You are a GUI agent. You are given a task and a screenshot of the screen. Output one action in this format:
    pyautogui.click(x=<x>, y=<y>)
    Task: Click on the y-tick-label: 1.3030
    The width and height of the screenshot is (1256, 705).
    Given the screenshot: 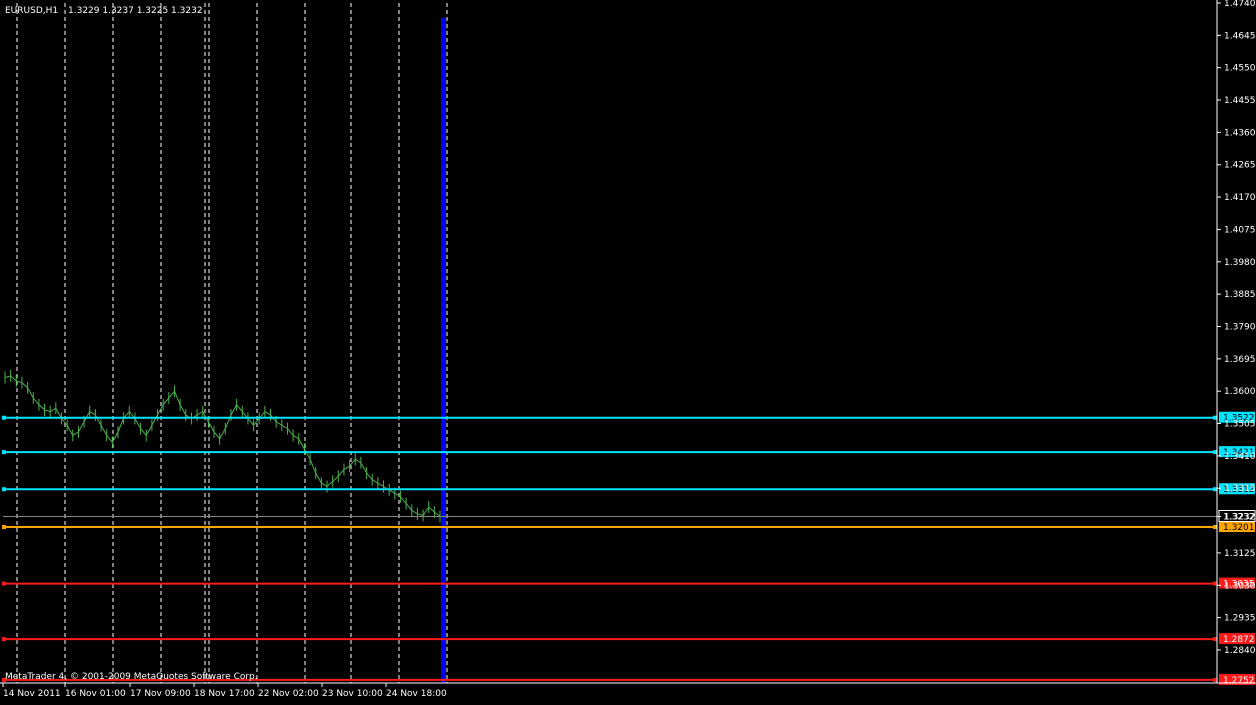 What is the action you would take?
    pyautogui.click(x=1240, y=586)
    